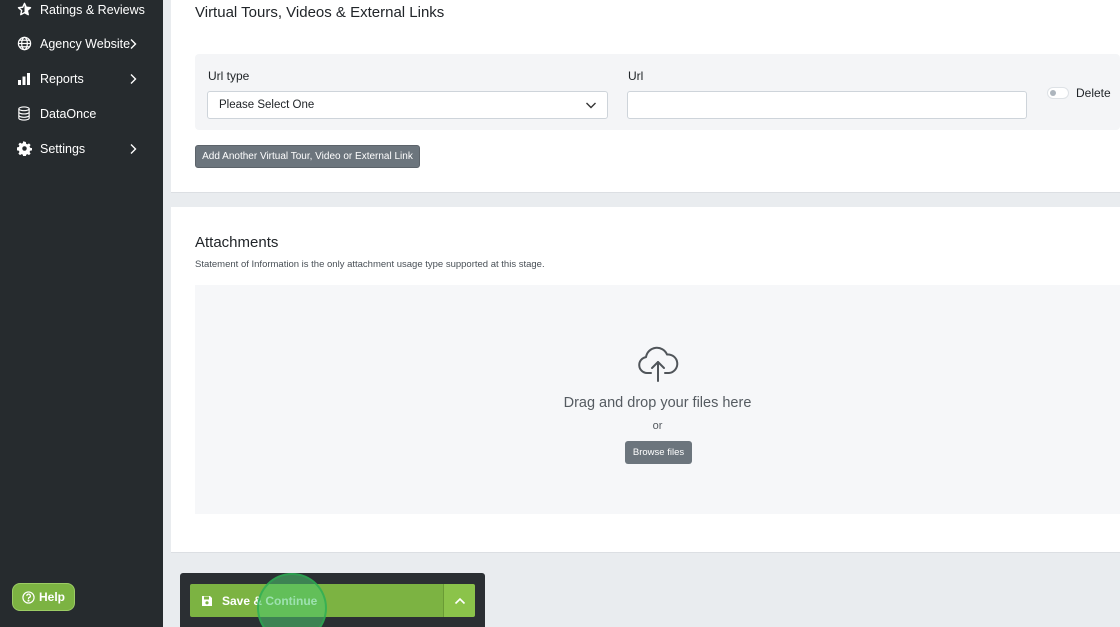 This screenshot has width=1120, height=627. Describe the element at coordinates (92, 9) in the screenshot. I see `sidebar-item-label: Ratings & Reviews` at that location.